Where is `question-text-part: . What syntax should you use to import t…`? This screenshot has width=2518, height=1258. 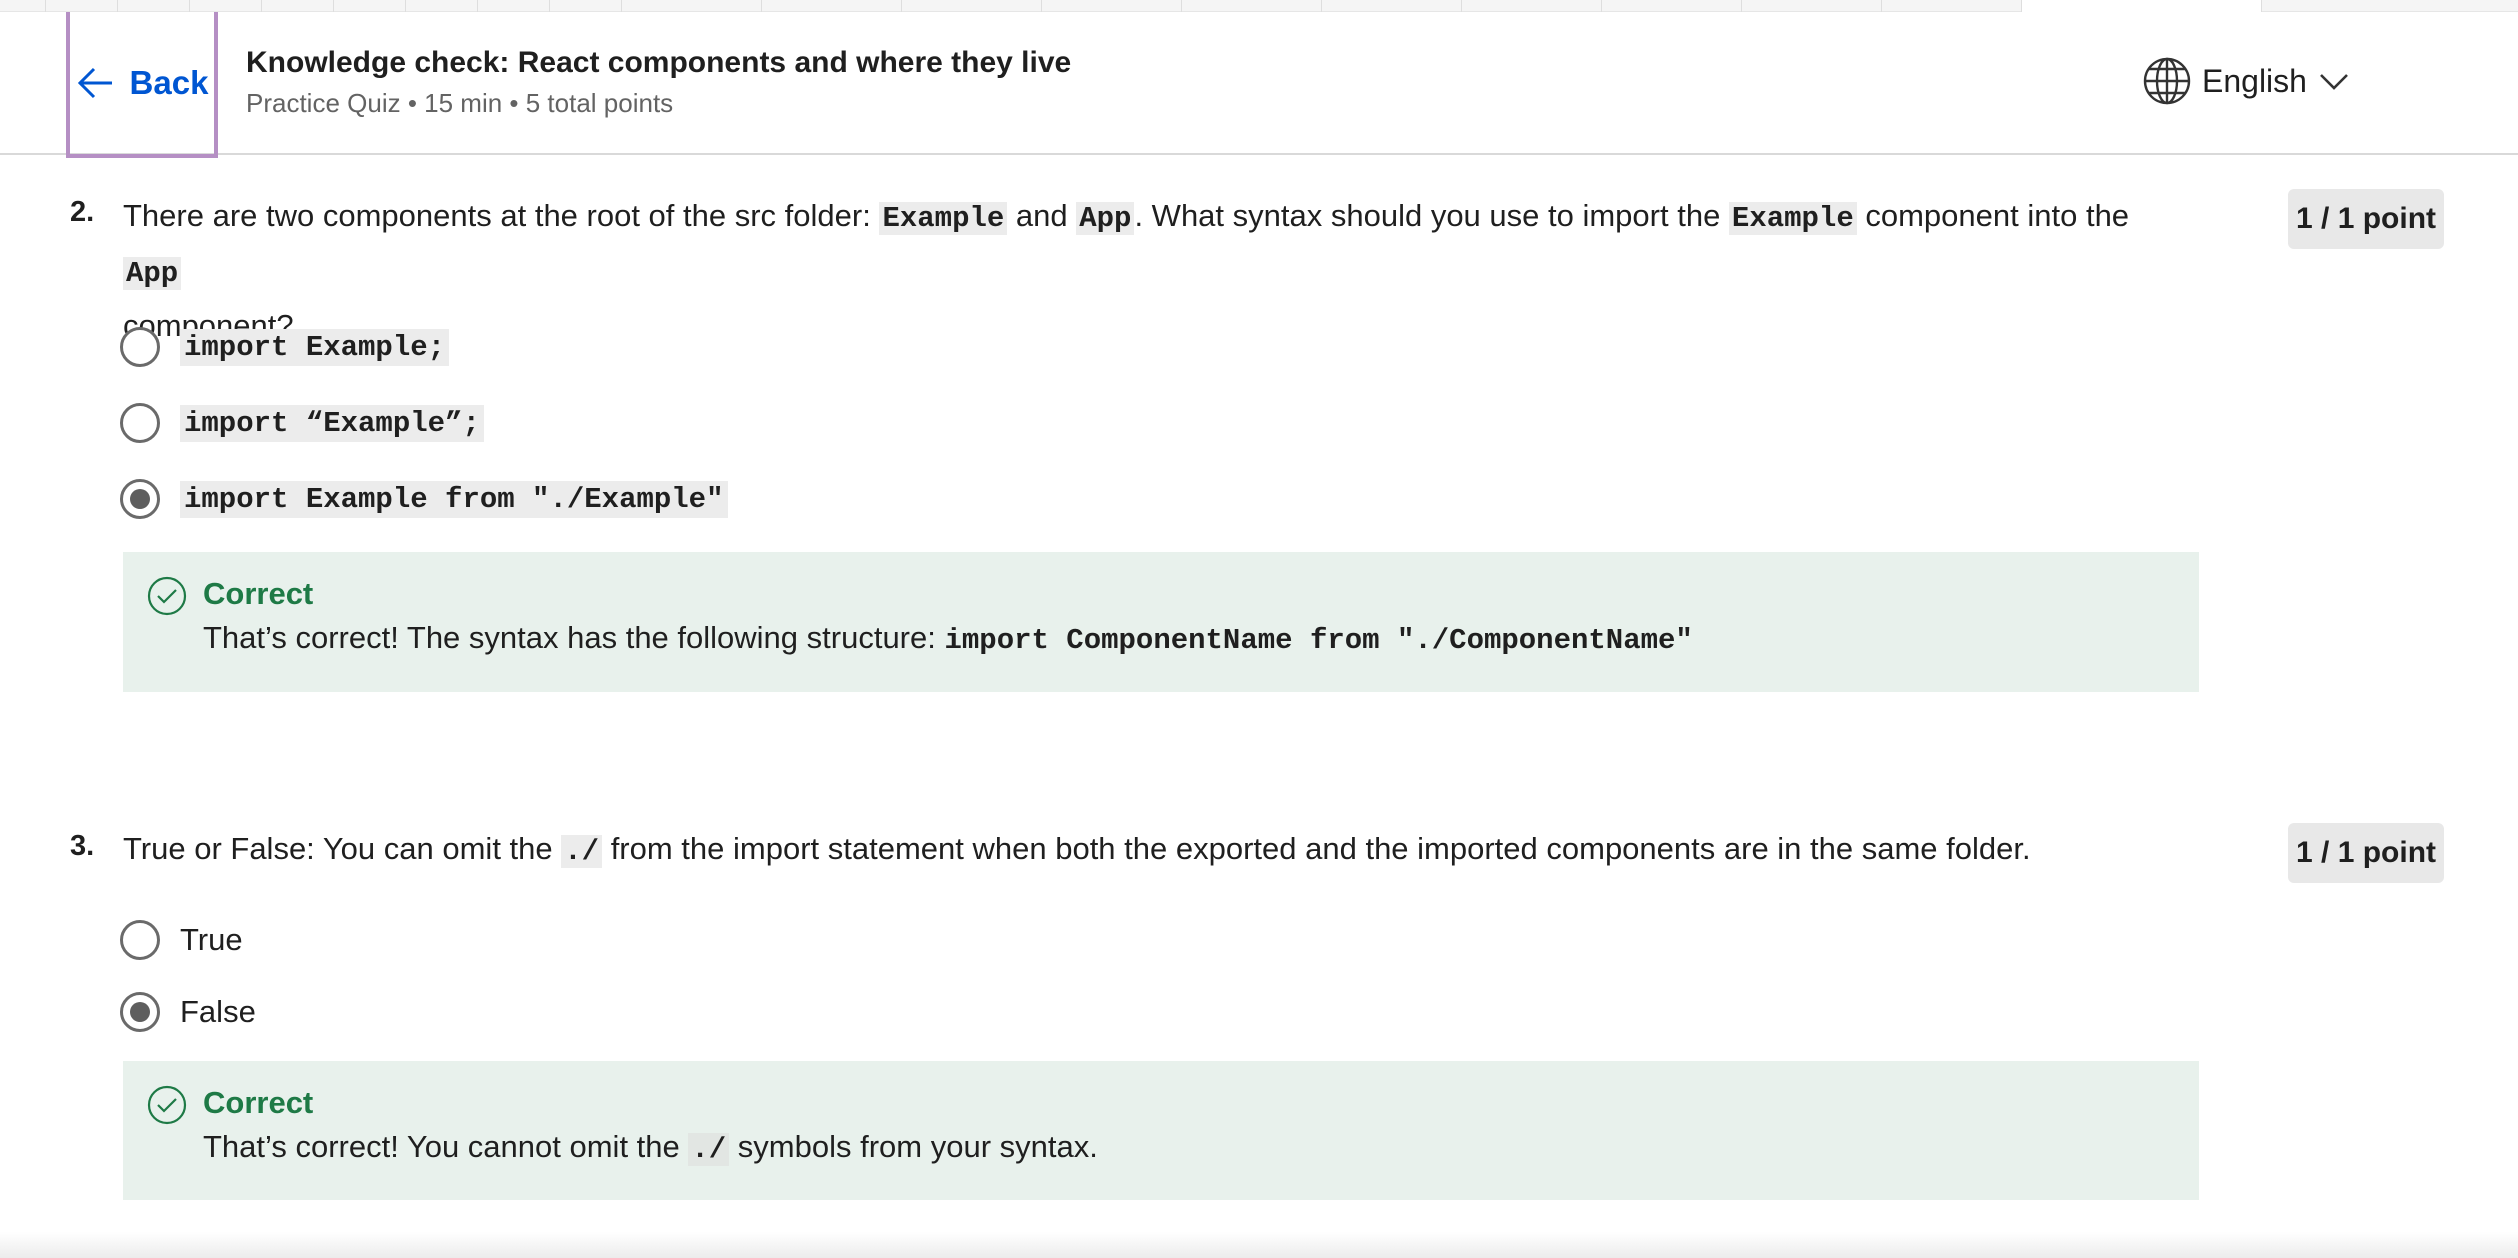 question-text-part: . What syntax should you use to import t… is located at coordinates (1431, 215).